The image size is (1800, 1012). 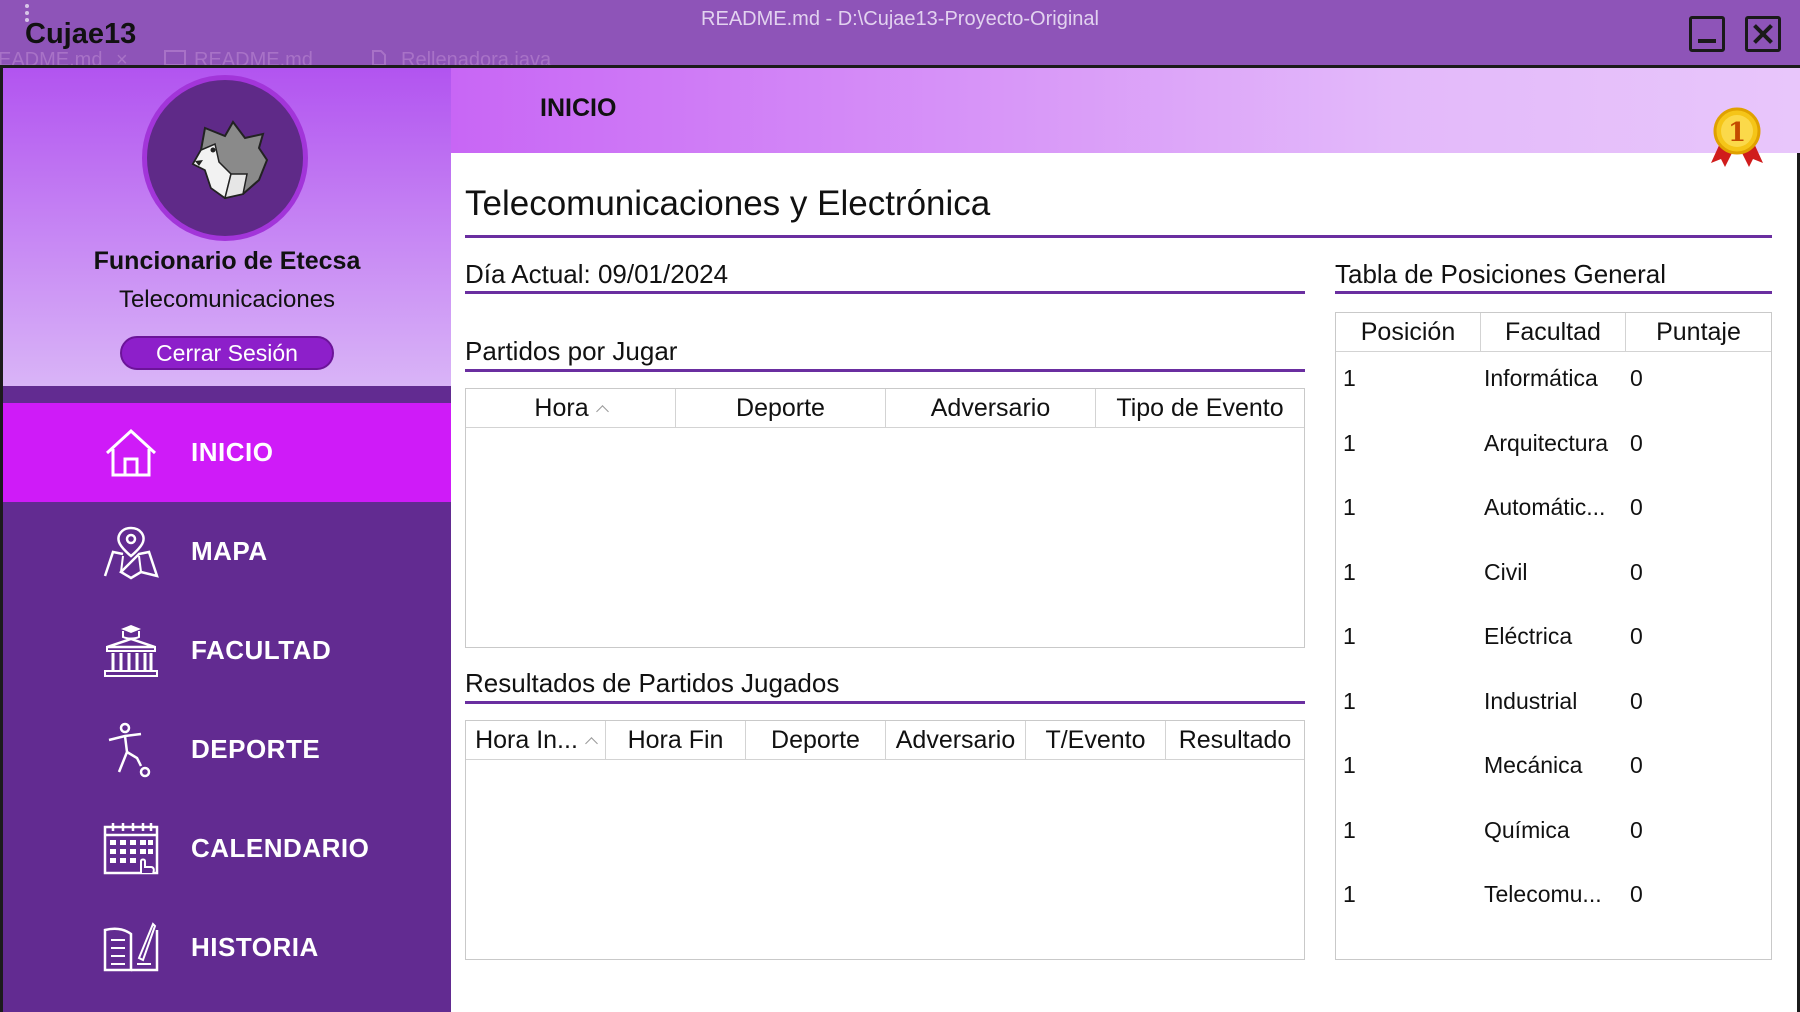 I want to click on table-row: 1 Industrial 0, so click(x=1553, y=702).